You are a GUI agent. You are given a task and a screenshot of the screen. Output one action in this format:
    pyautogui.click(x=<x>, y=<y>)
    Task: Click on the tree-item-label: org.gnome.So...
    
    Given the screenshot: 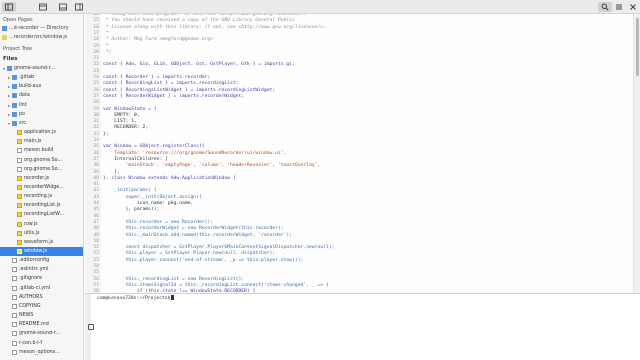 What is the action you would take?
    pyautogui.click(x=43, y=160)
    